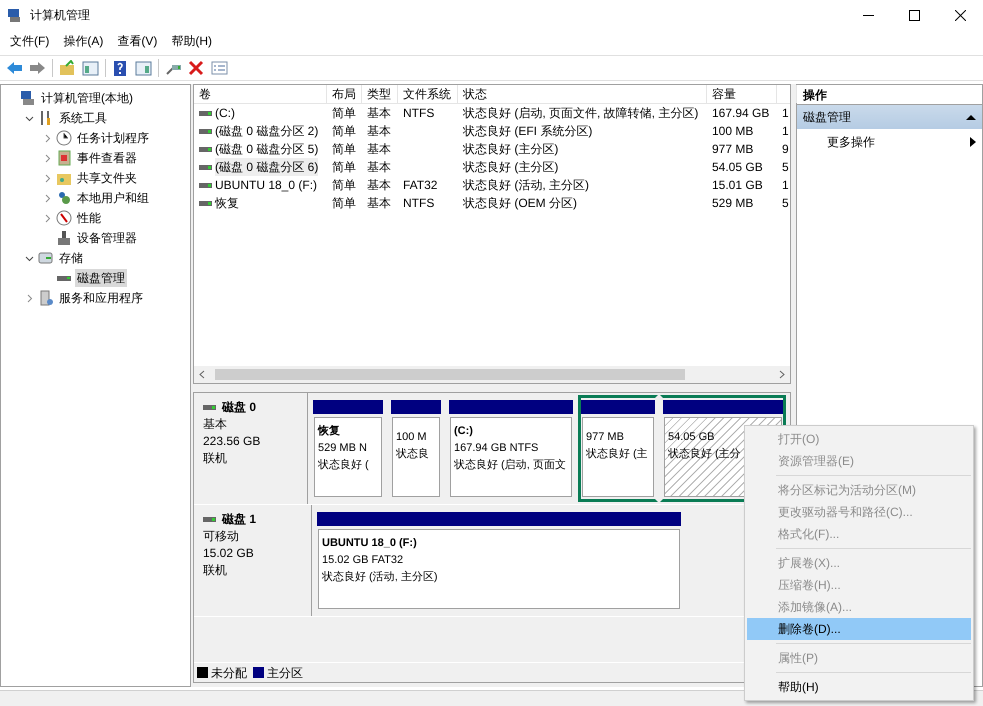  What do you see at coordinates (14, 68) in the screenshot?
I see `back-arrow-icon` at bounding box center [14, 68].